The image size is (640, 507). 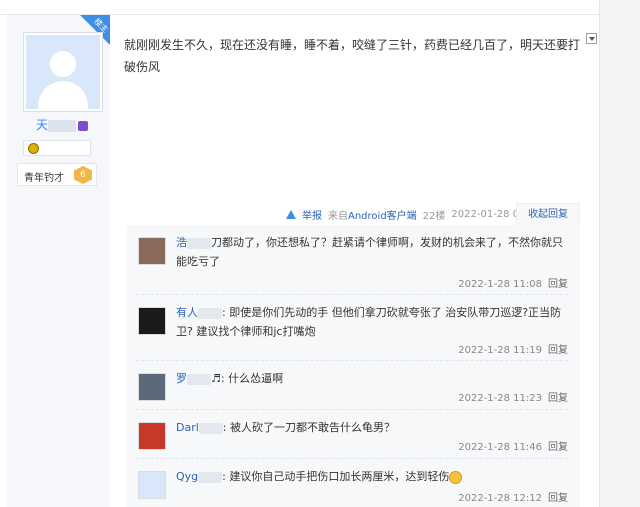 What do you see at coordinates (181, 242) in the screenshot?
I see `reply-username: 浩` at bounding box center [181, 242].